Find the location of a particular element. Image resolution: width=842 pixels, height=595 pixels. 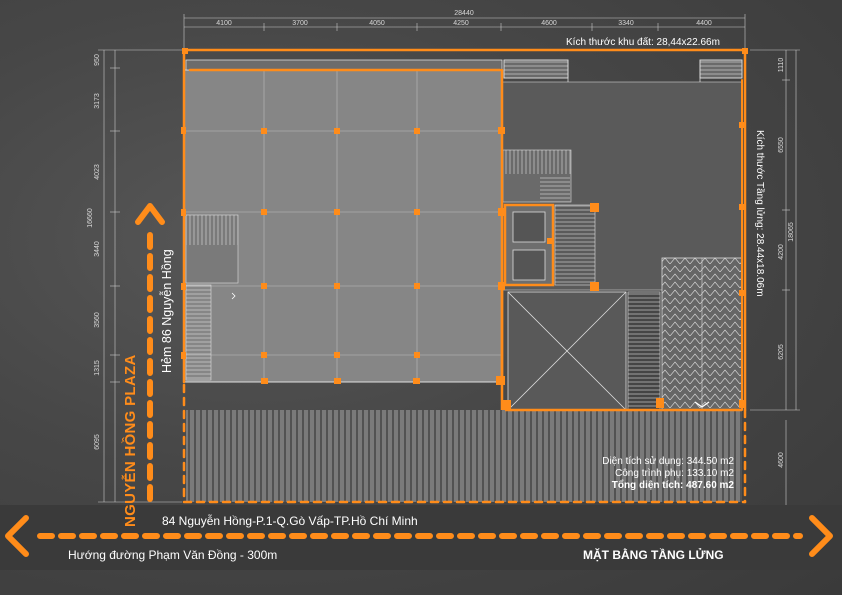

top-dimension-labels: 4100 3700 4050 4250 4600 3340 4400 is located at coordinates (464, 23).